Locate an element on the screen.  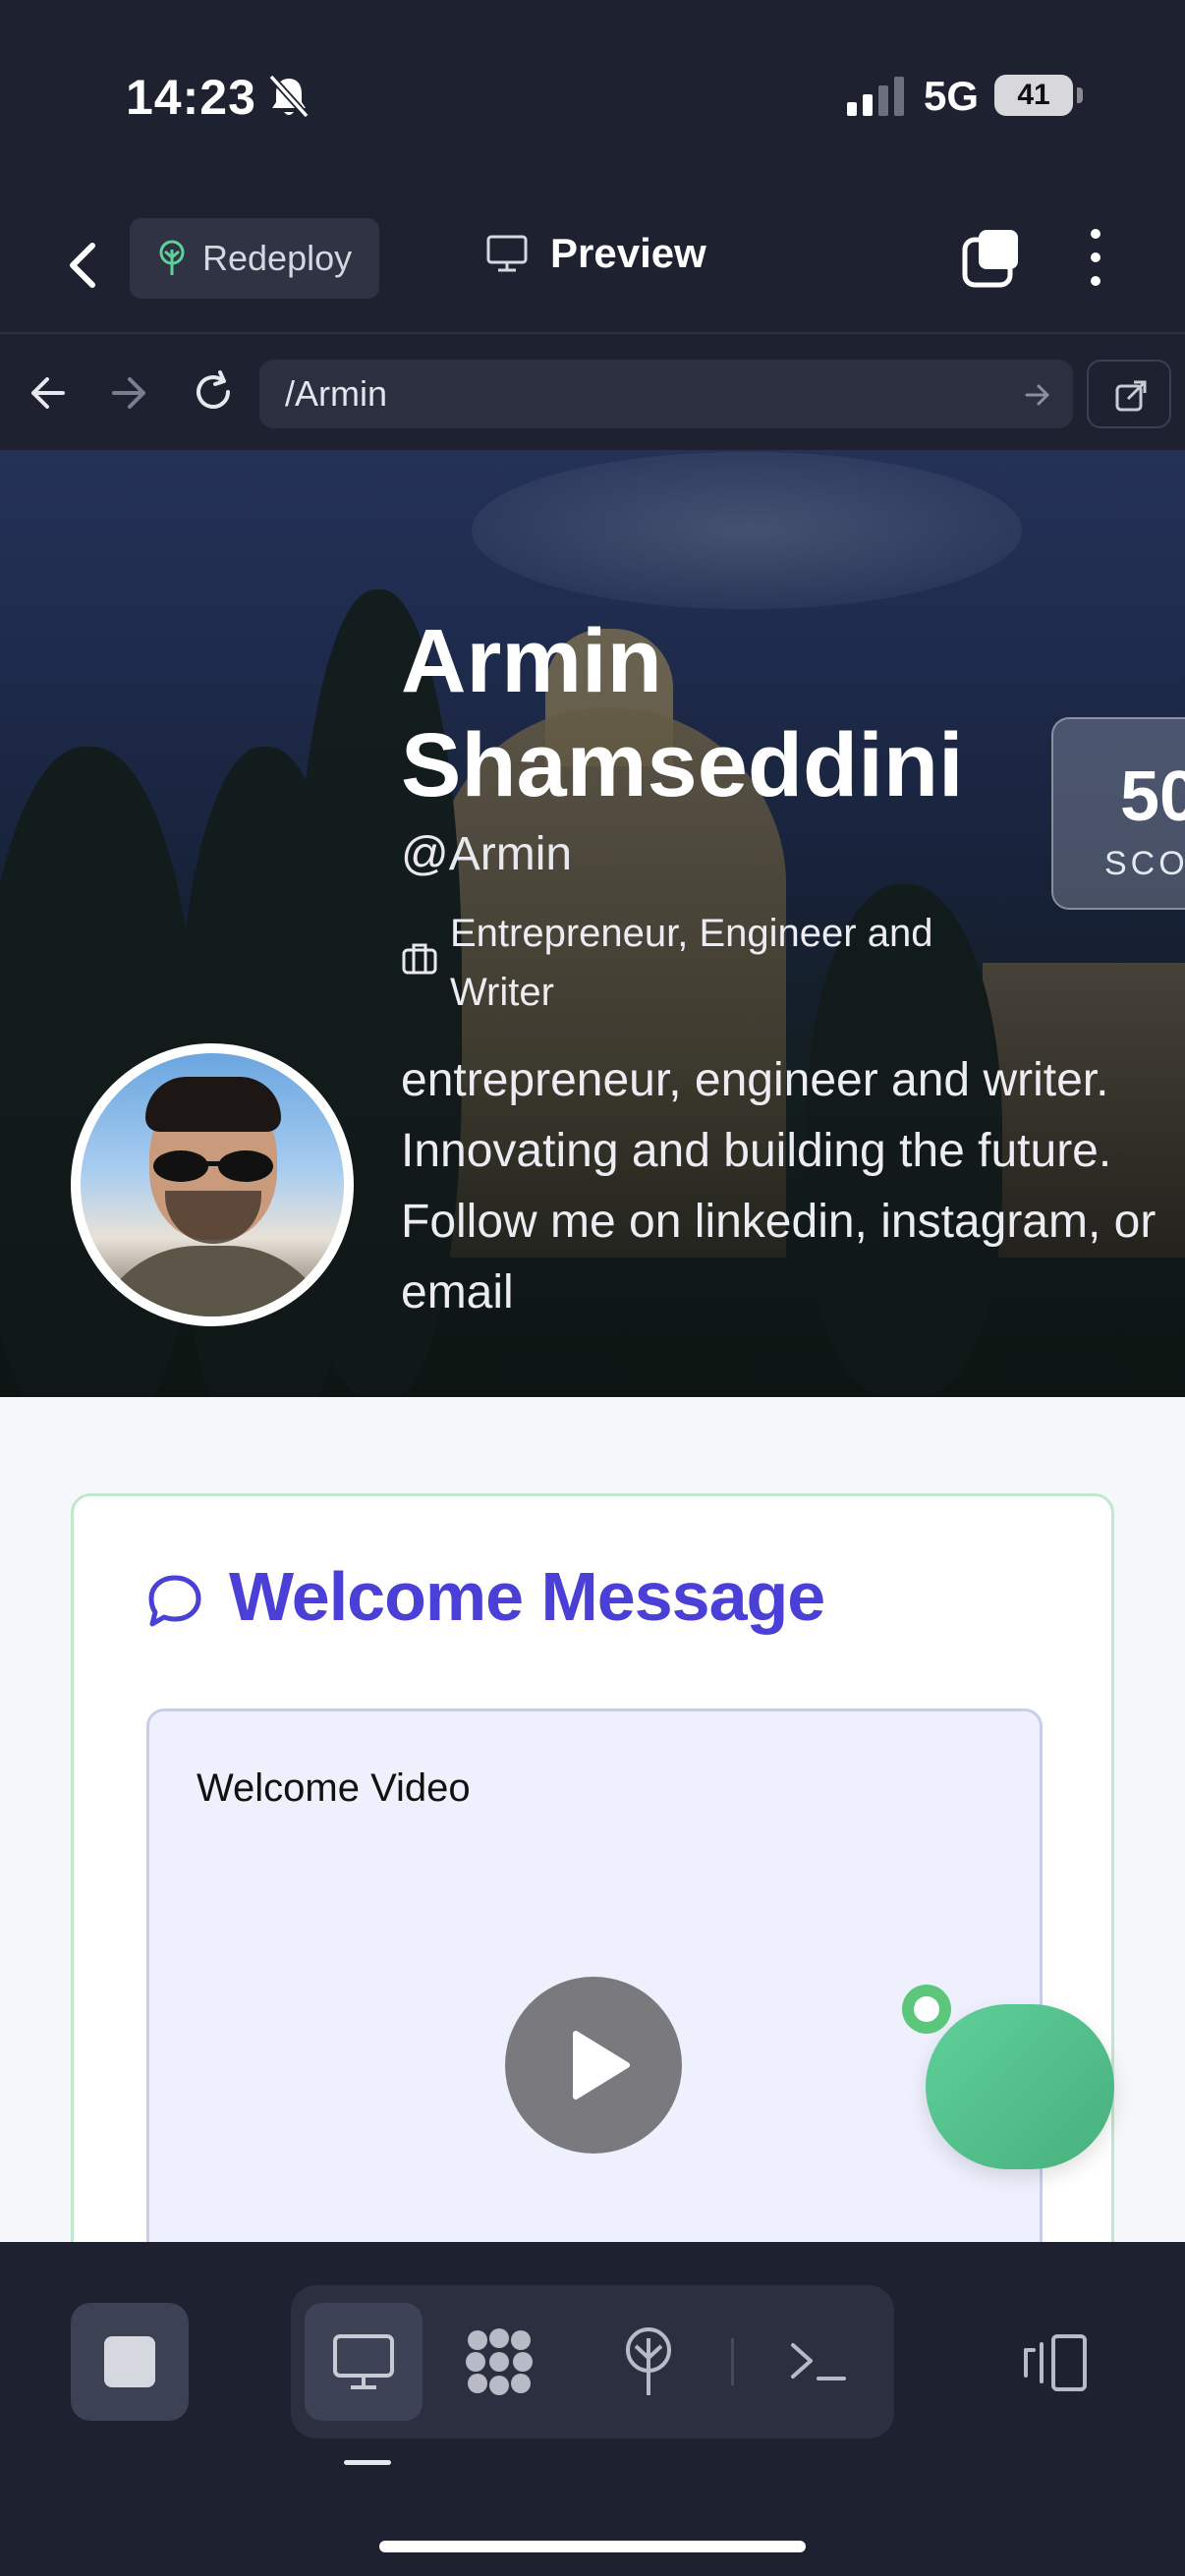
redeploy-button: Redeploy is located at coordinates (255, 258).